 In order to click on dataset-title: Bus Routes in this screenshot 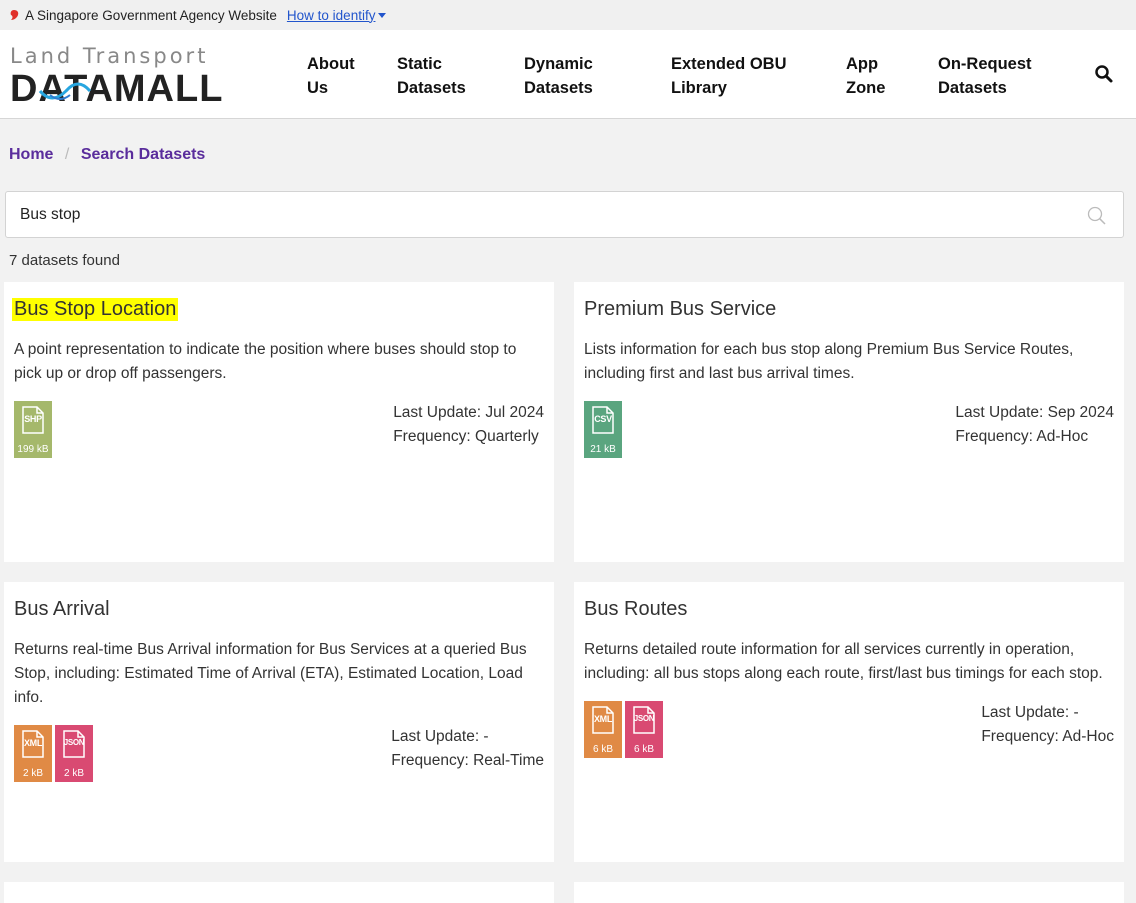, I will do `click(635, 609)`.